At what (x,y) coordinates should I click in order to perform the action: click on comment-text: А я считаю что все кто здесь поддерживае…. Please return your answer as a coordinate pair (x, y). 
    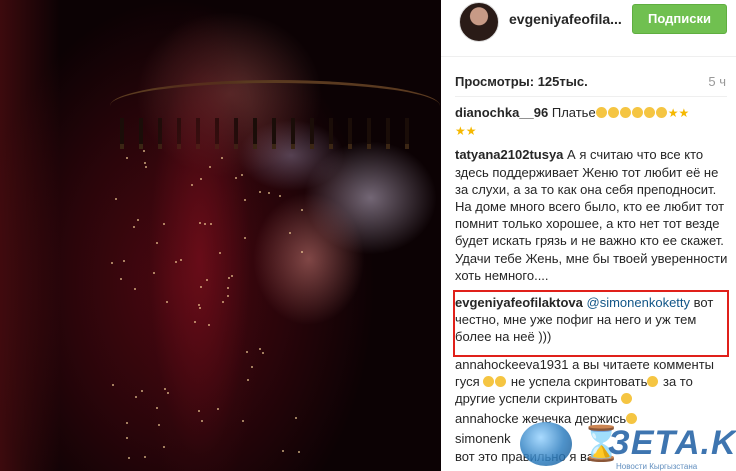
    Looking at the image, I should click on (591, 215).